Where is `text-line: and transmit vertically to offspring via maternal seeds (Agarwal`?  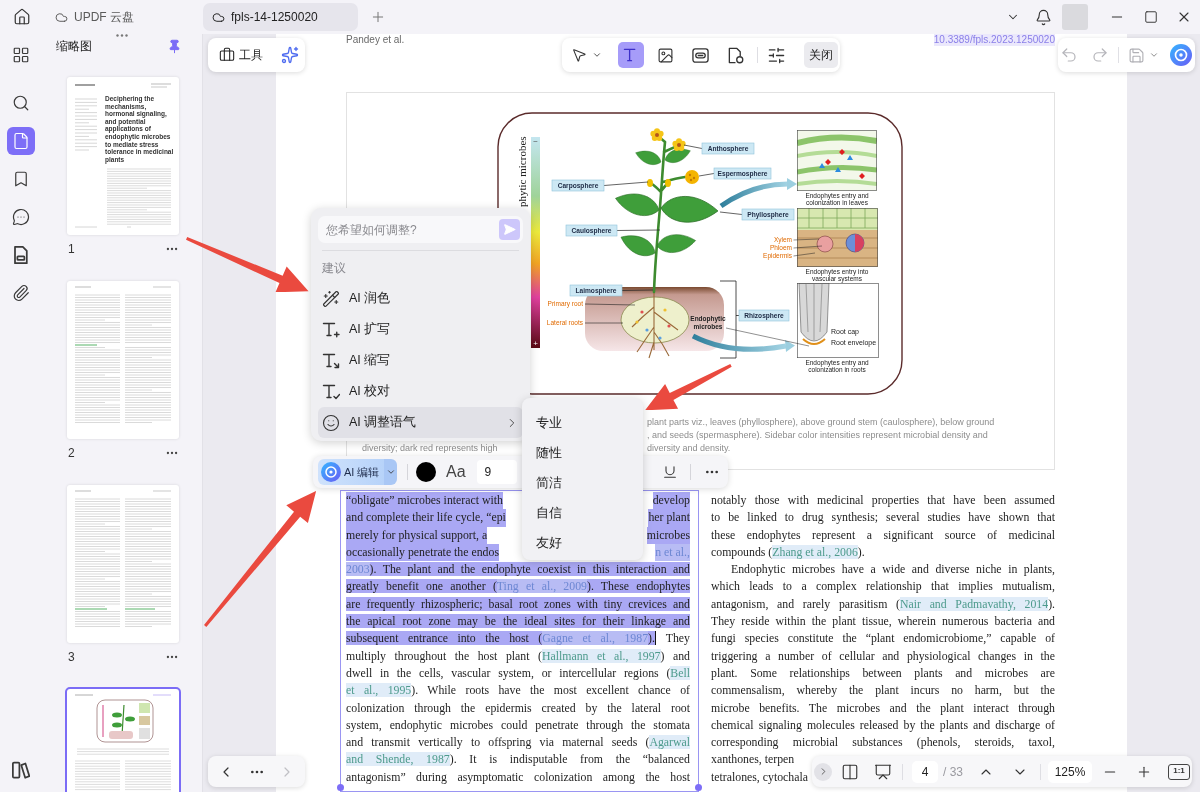
text-line: and transmit vertically to offspring via maternal seeds (Agarwal is located at coordinates (518, 743).